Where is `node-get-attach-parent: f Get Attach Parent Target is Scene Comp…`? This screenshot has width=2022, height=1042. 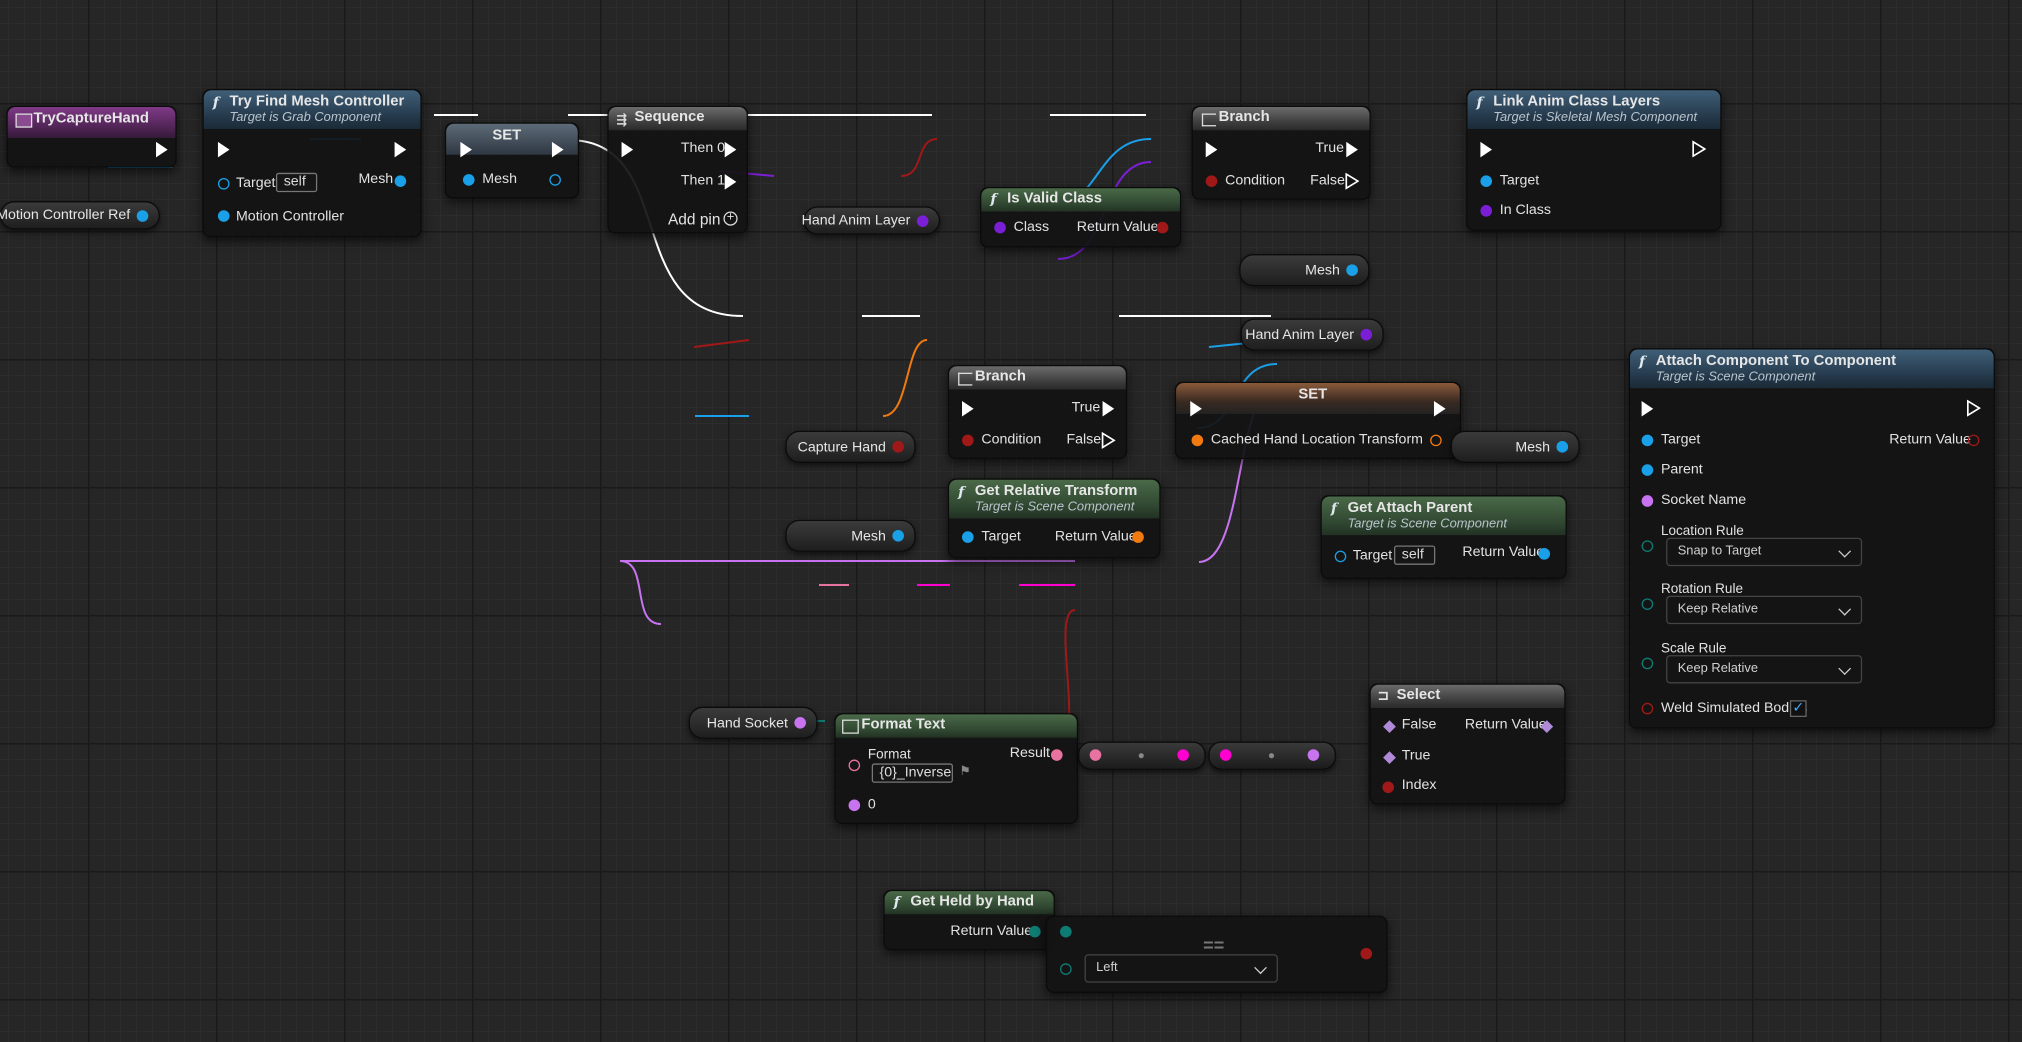
node-get-attach-parent: f Get Attach Parent Target is Scene Comp… is located at coordinates (1443, 537).